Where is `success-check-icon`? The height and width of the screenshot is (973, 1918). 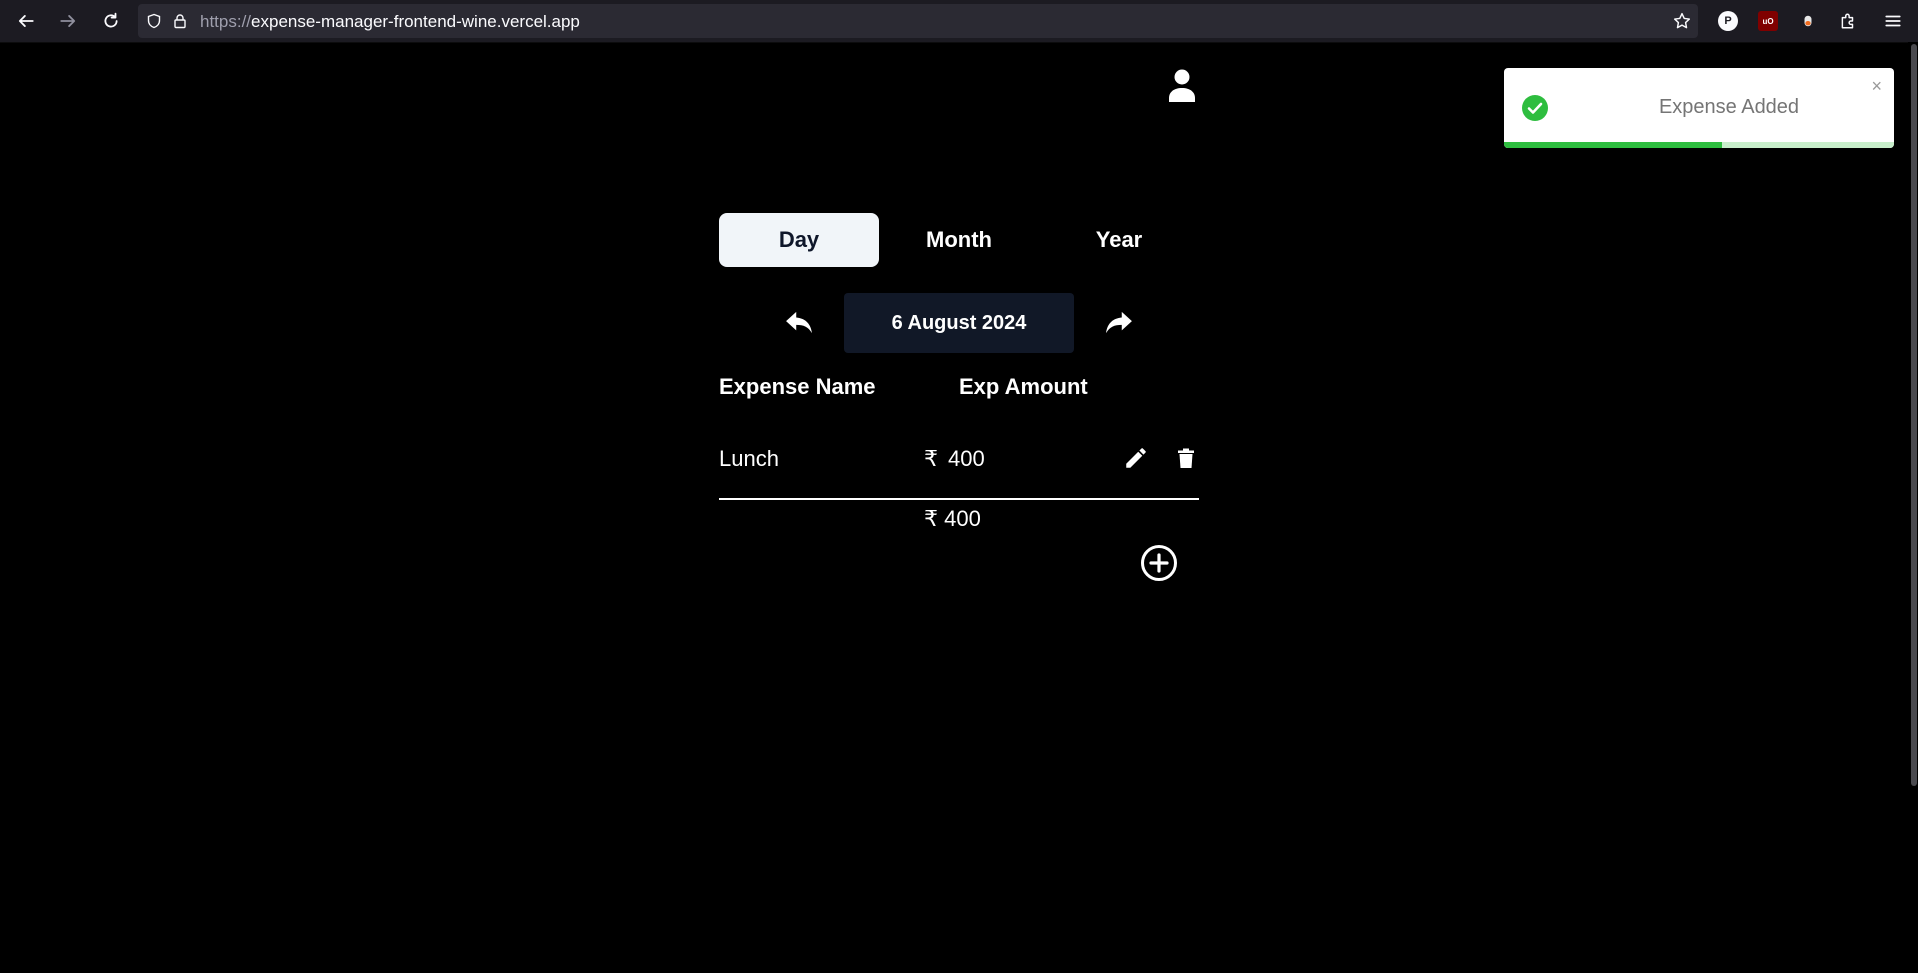
success-check-icon is located at coordinates (1535, 108).